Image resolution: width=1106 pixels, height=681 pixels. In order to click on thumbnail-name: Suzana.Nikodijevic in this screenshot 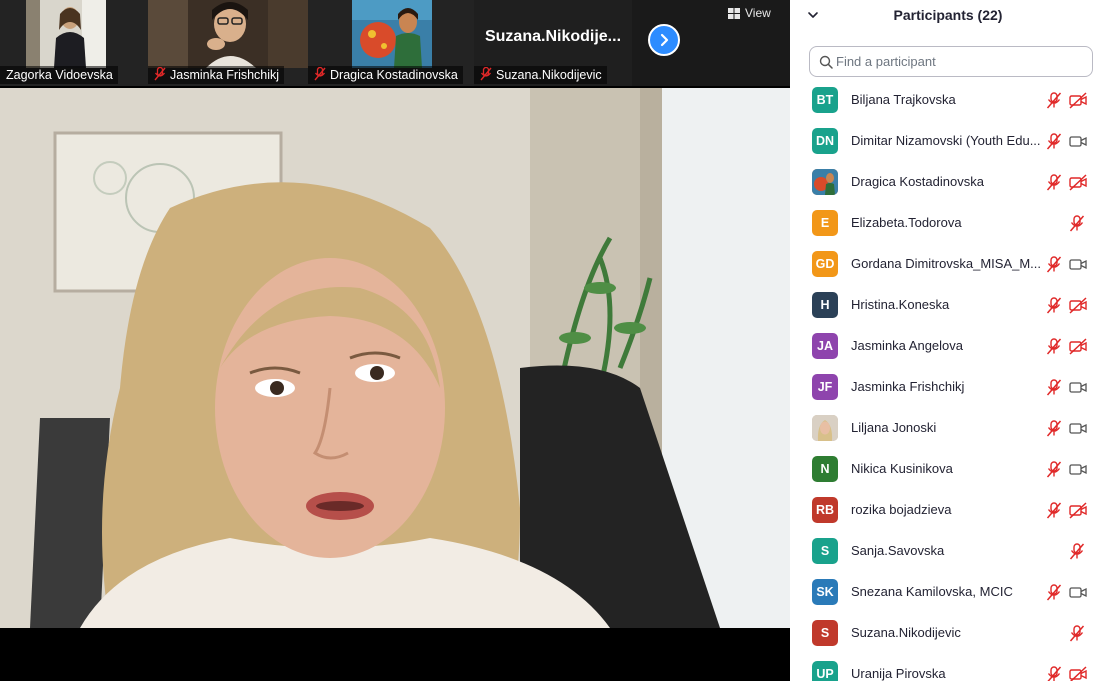, I will do `click(549, 75)`.